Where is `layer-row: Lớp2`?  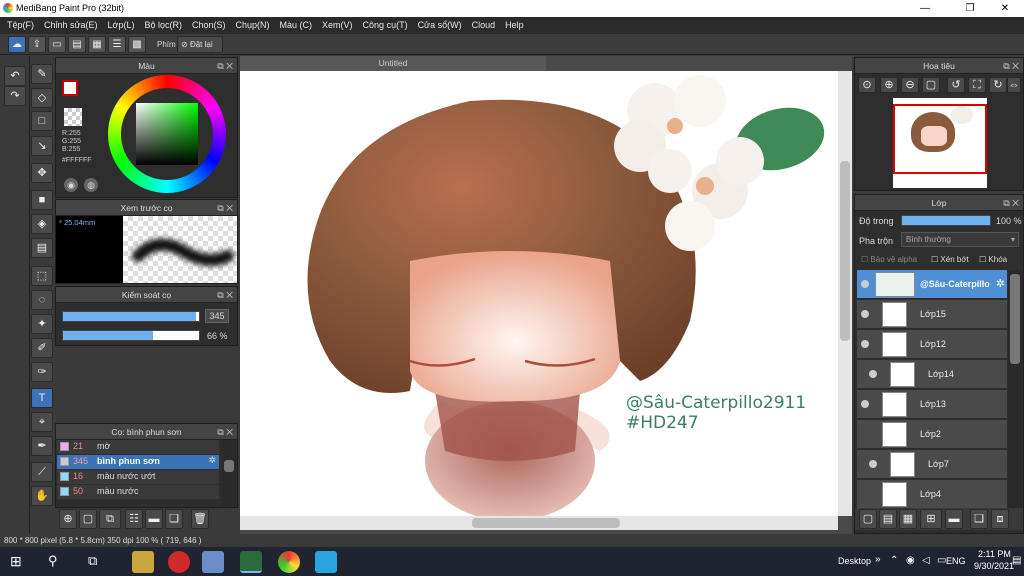 layer-row: Lớp2 is located at coordinates (932, 434).